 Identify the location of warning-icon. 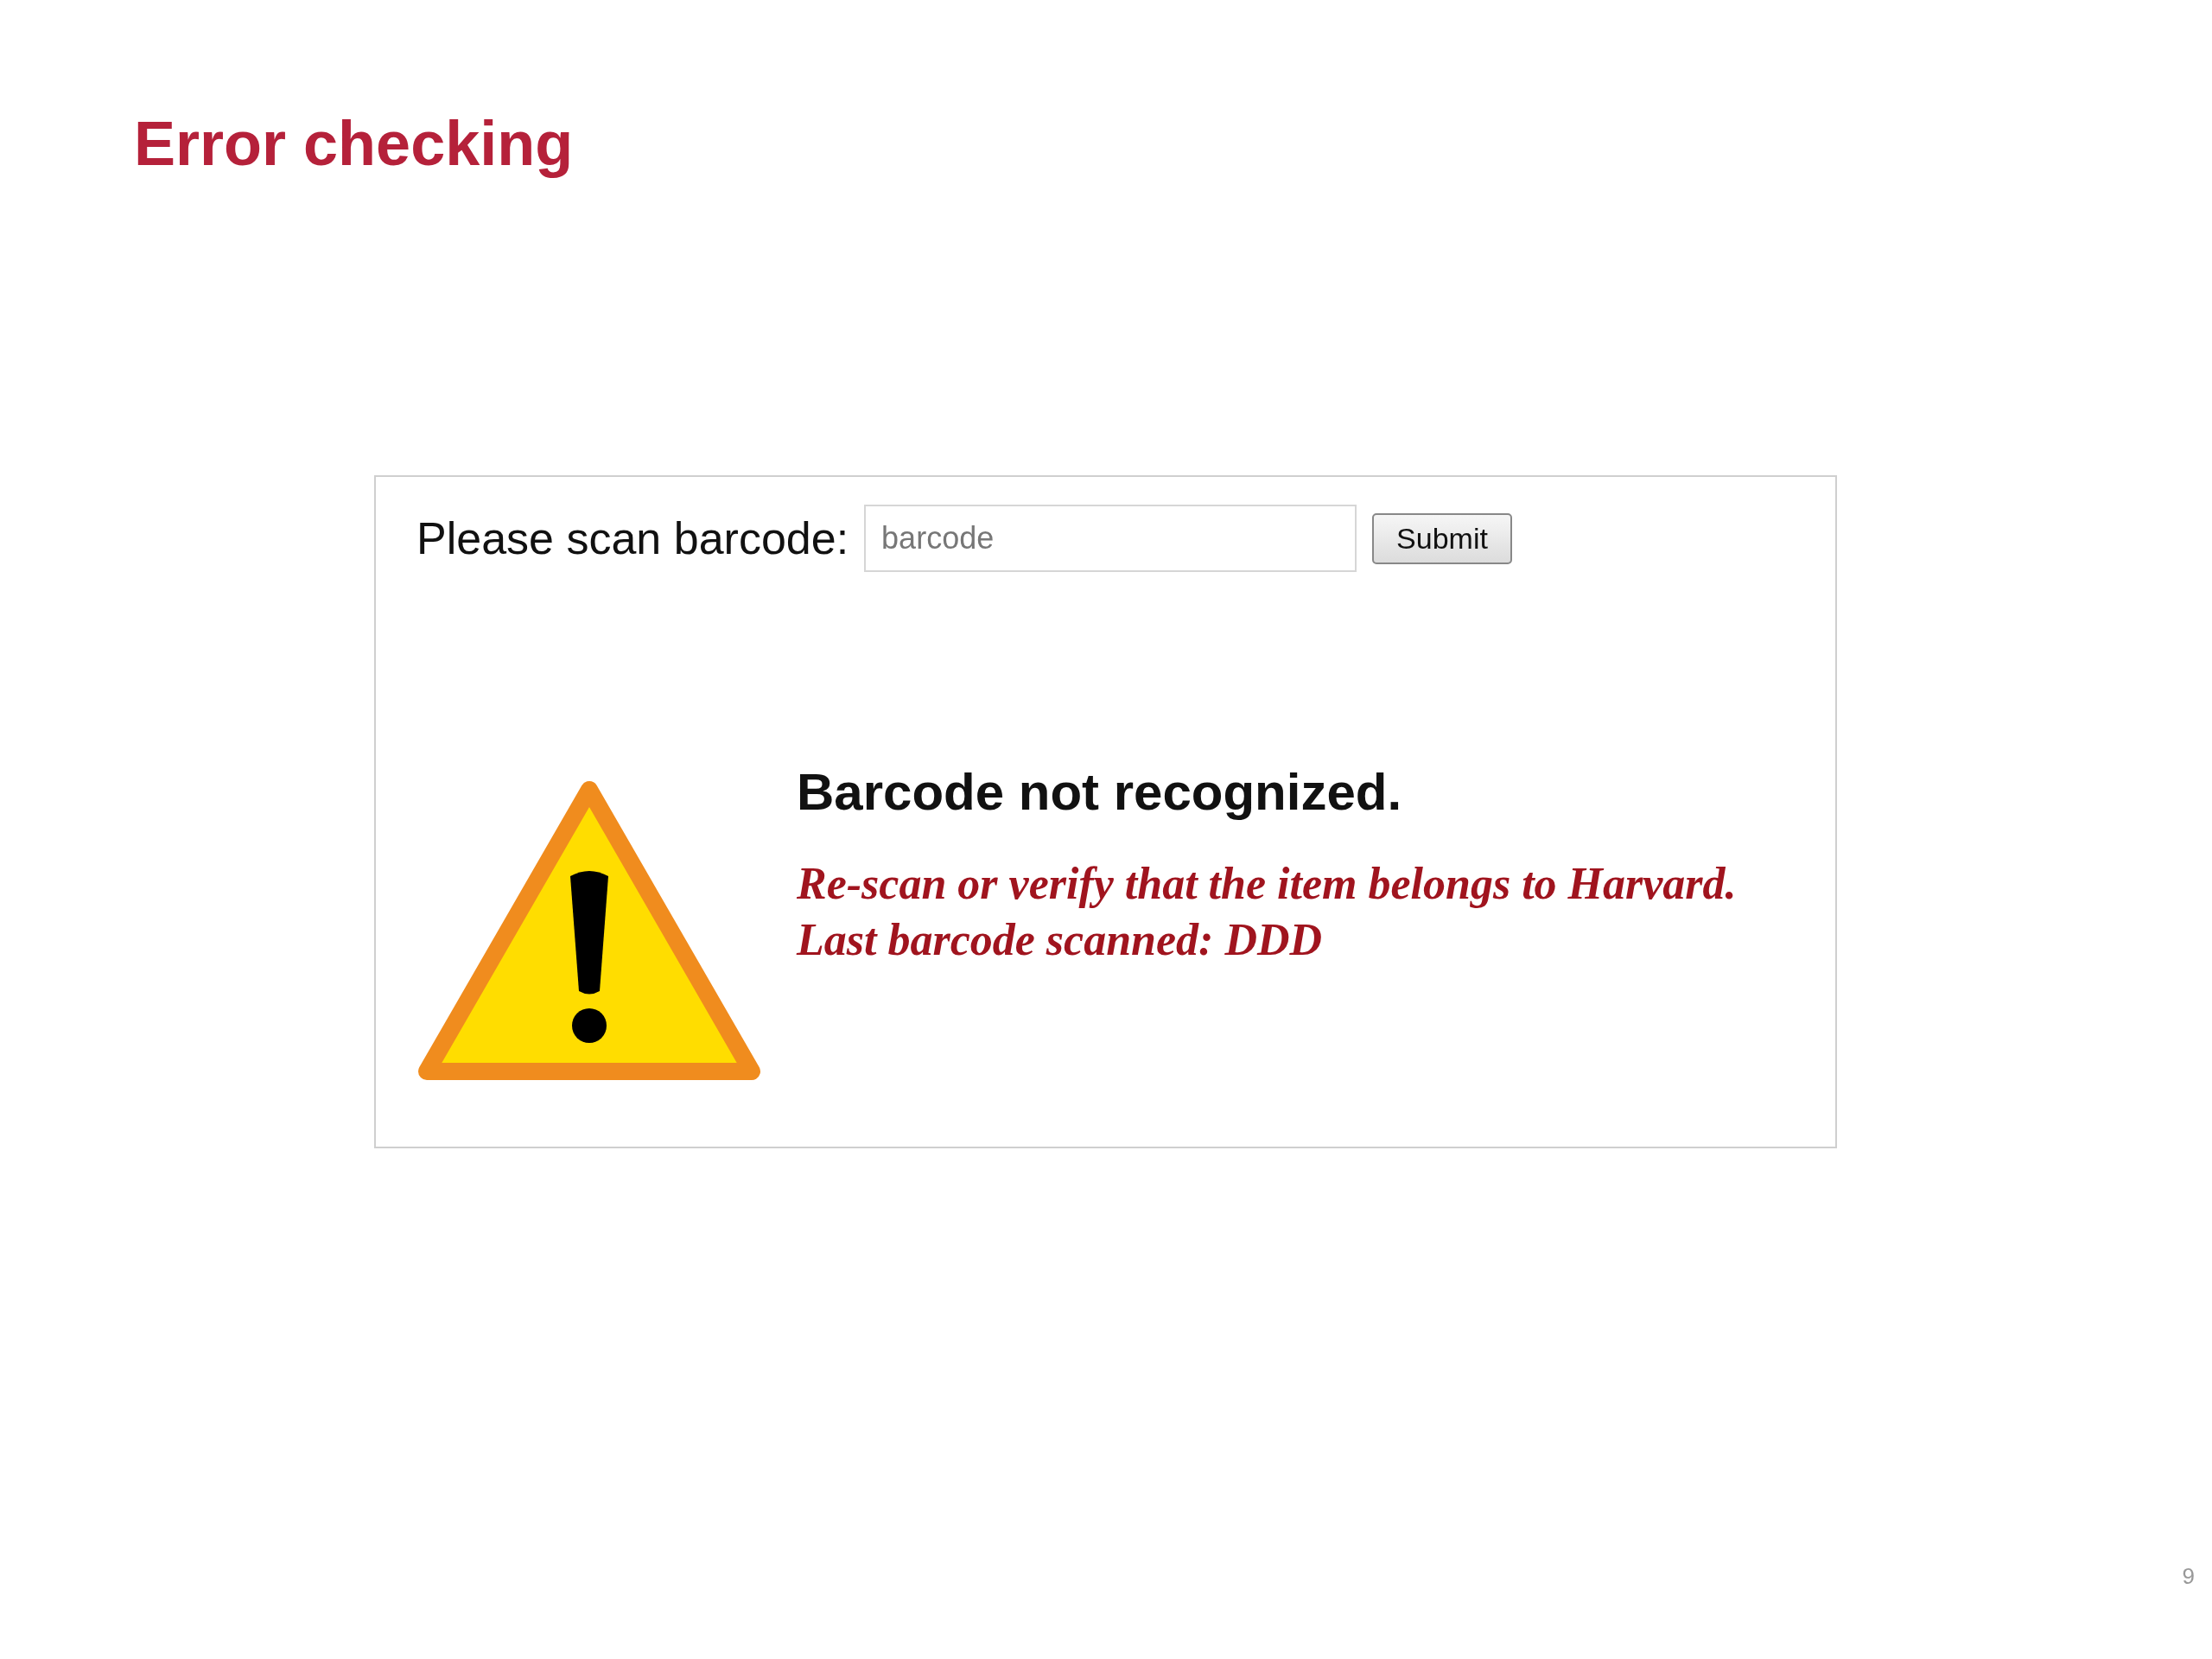
(589, 930).